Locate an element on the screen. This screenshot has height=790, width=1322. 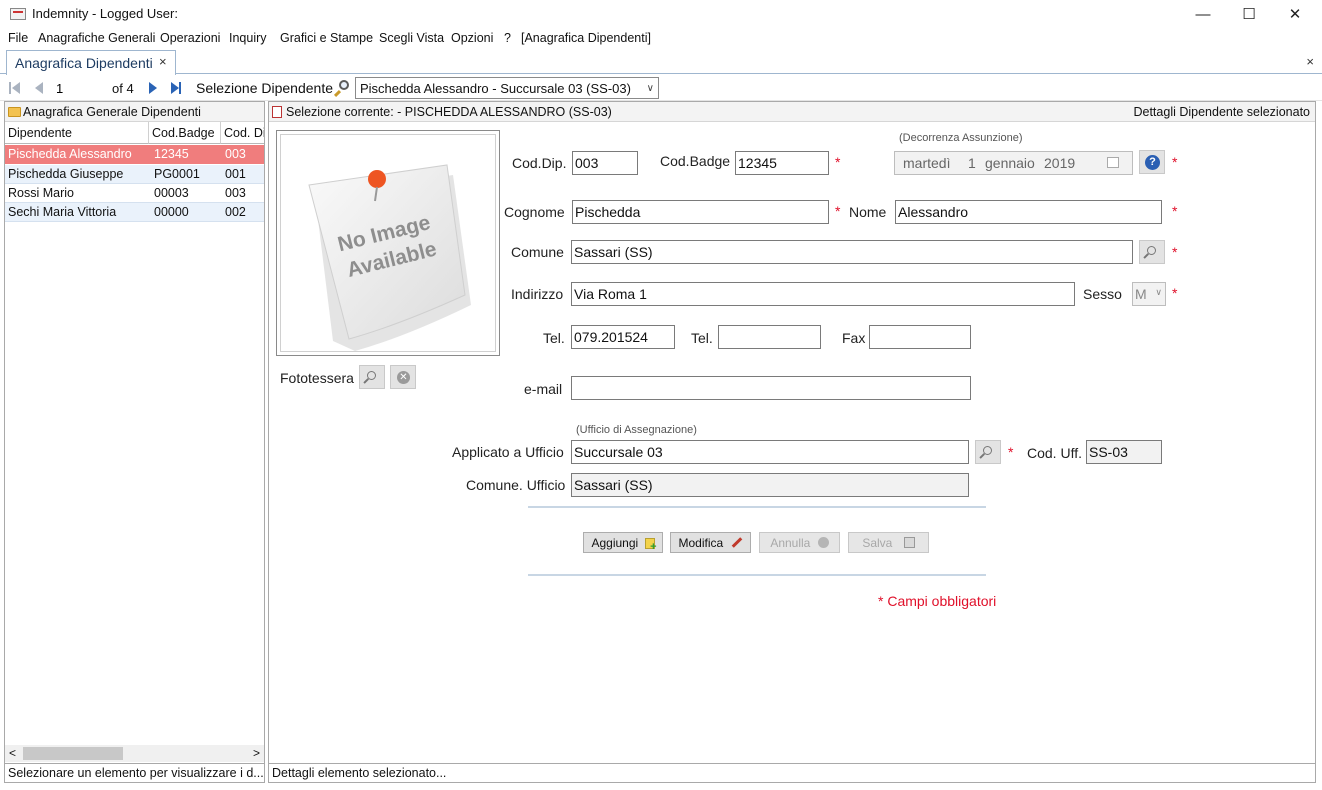
maximize-button: ☐ is located at coordinates (1249, 14).